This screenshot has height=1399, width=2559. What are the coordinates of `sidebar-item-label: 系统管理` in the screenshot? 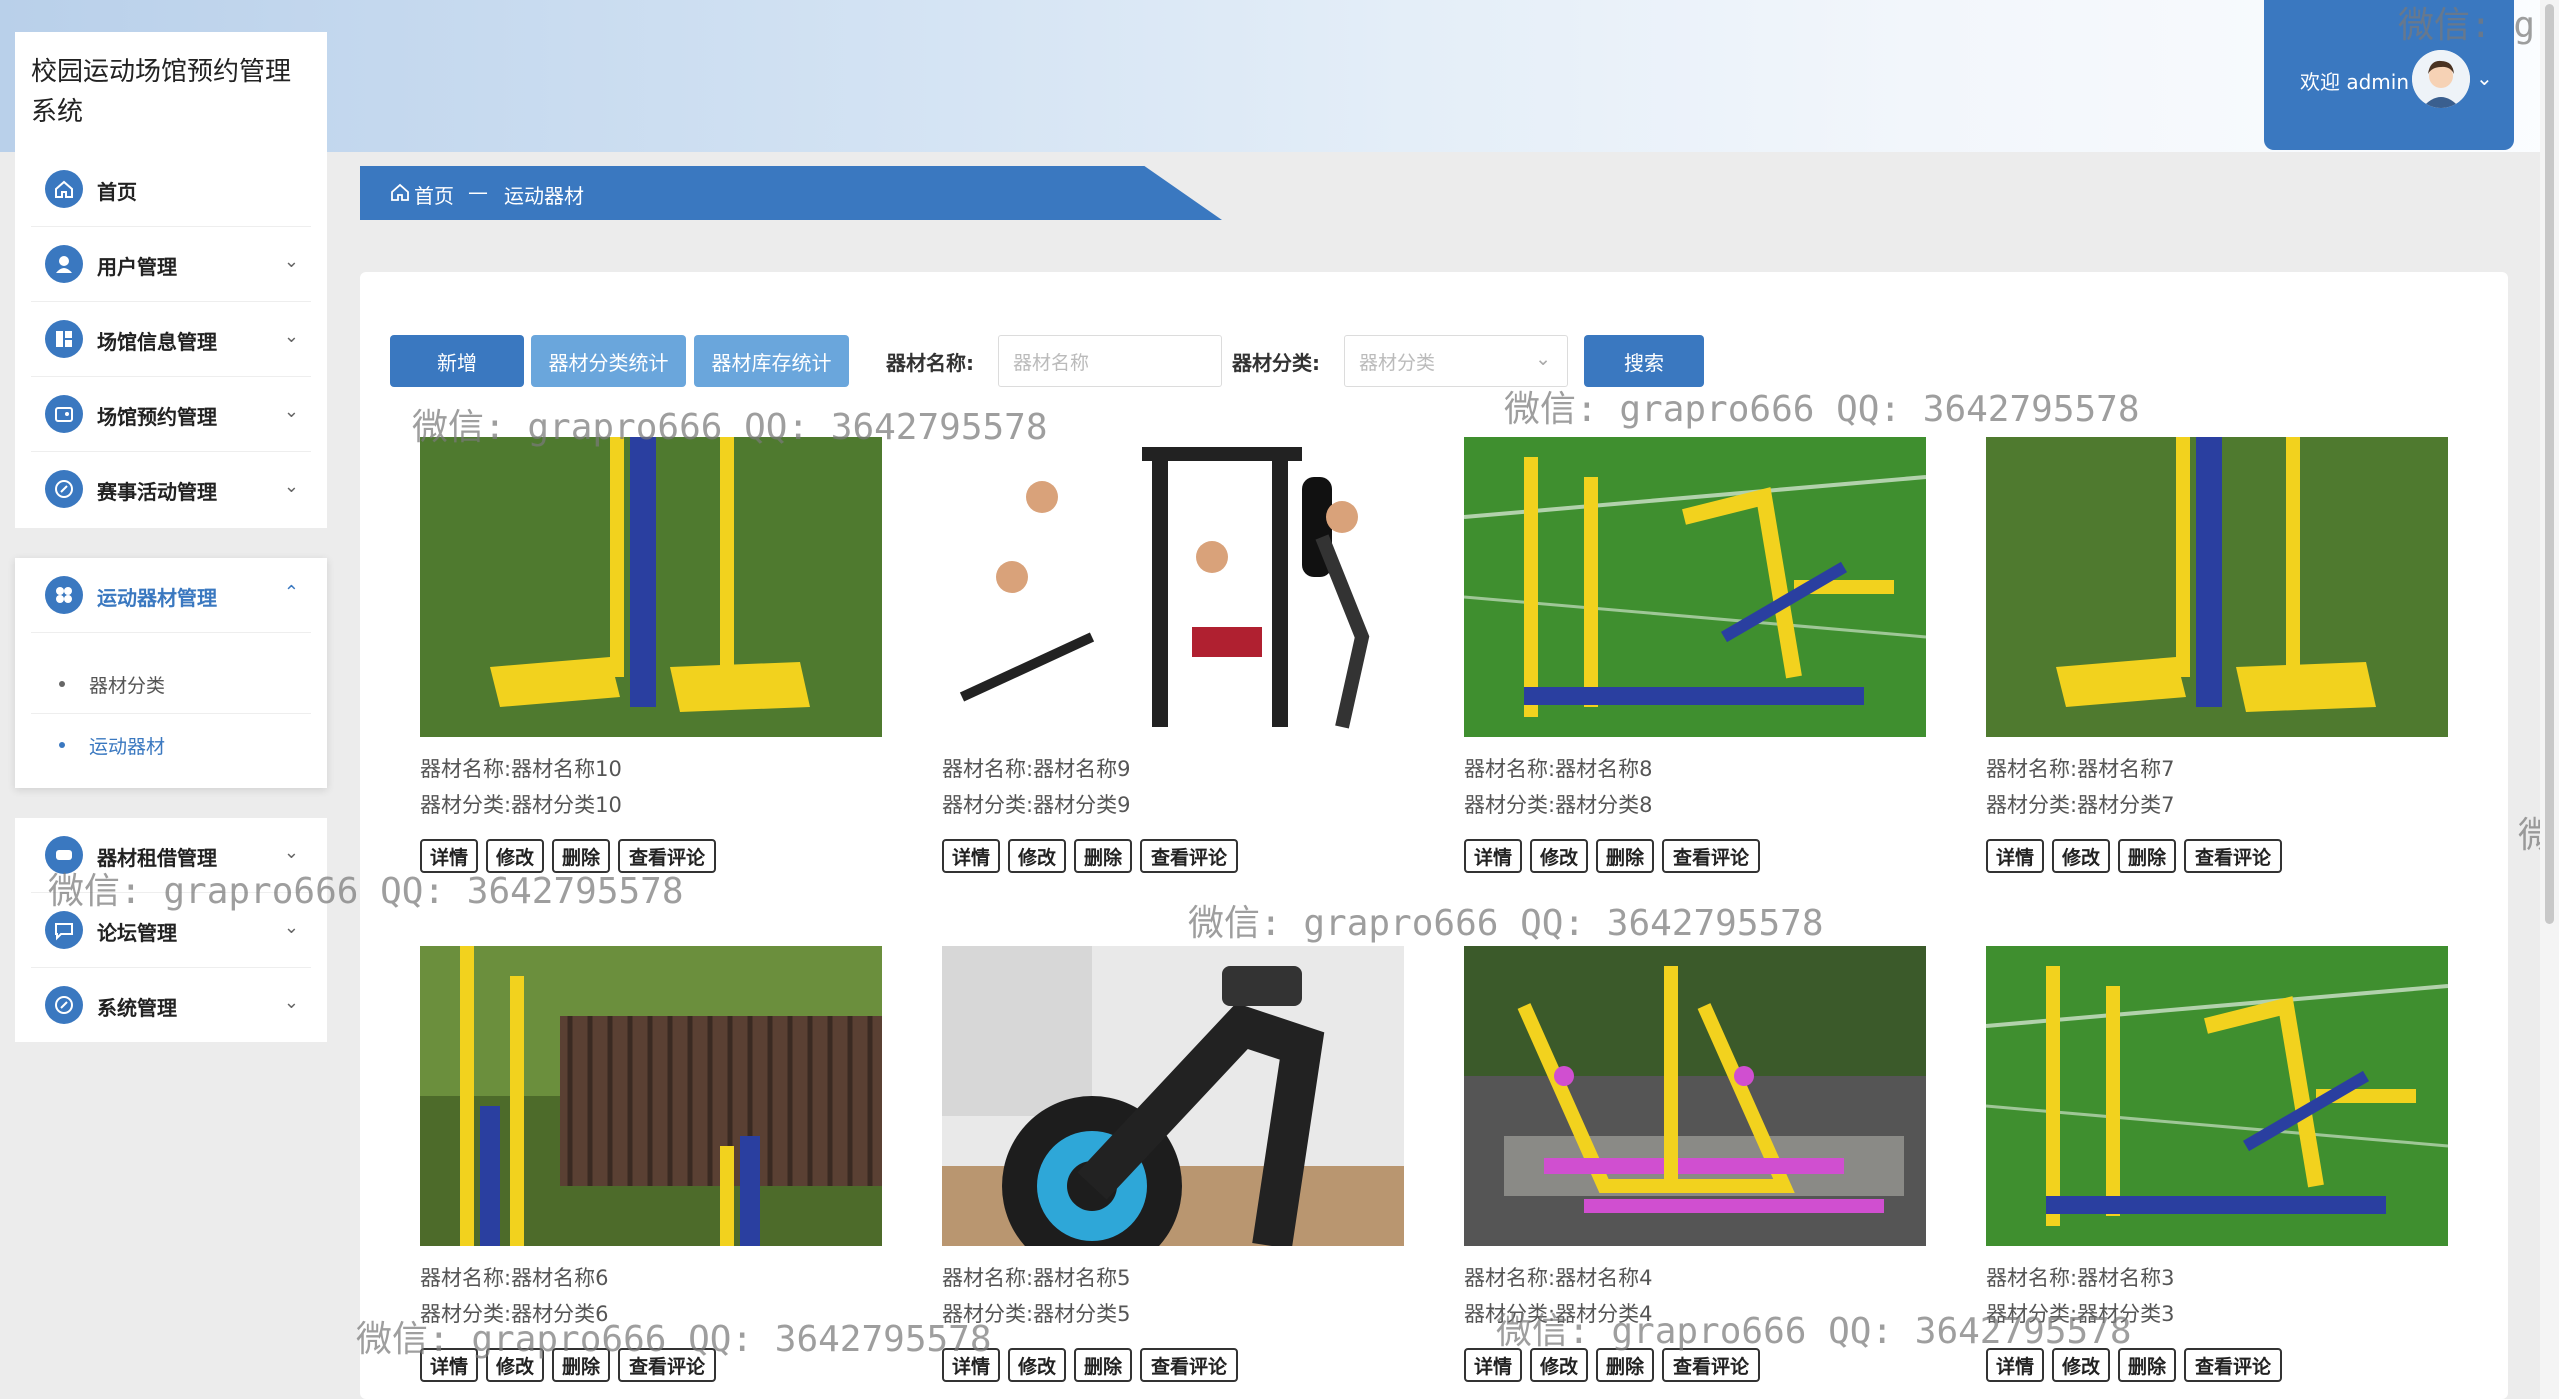 It's located at (137, 1008).